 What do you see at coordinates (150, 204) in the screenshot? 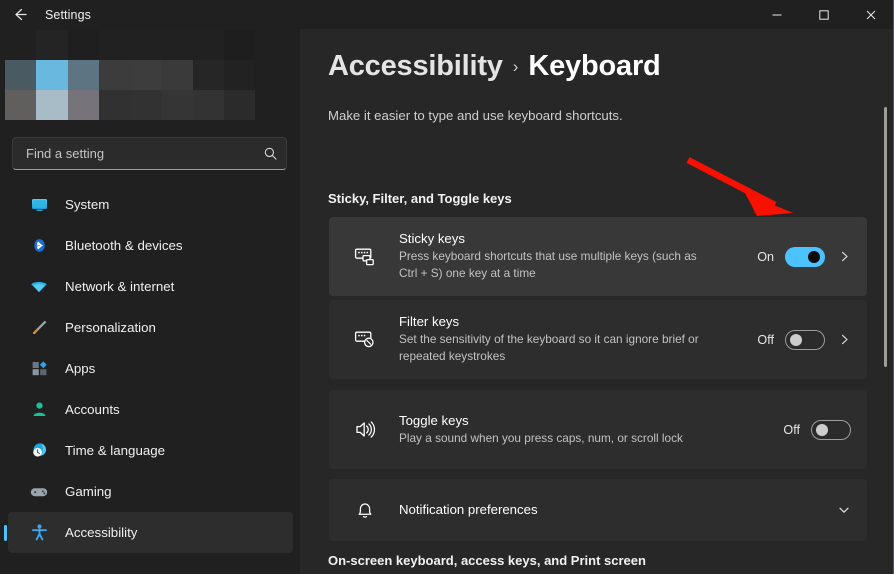
I see `sidebar-item-system: System` at bounding box center [150, 204].